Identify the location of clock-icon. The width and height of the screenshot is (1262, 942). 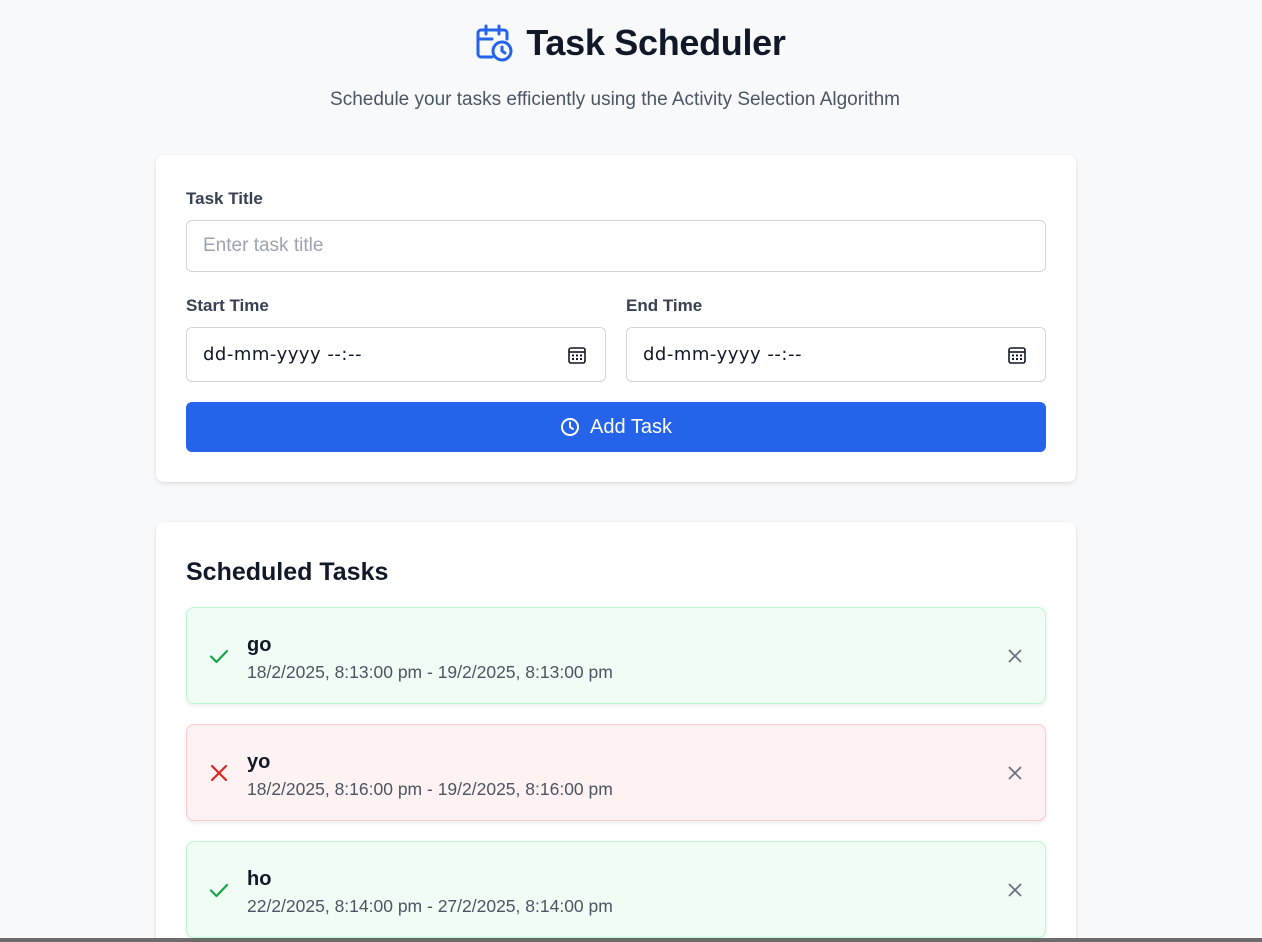
(570, 427).